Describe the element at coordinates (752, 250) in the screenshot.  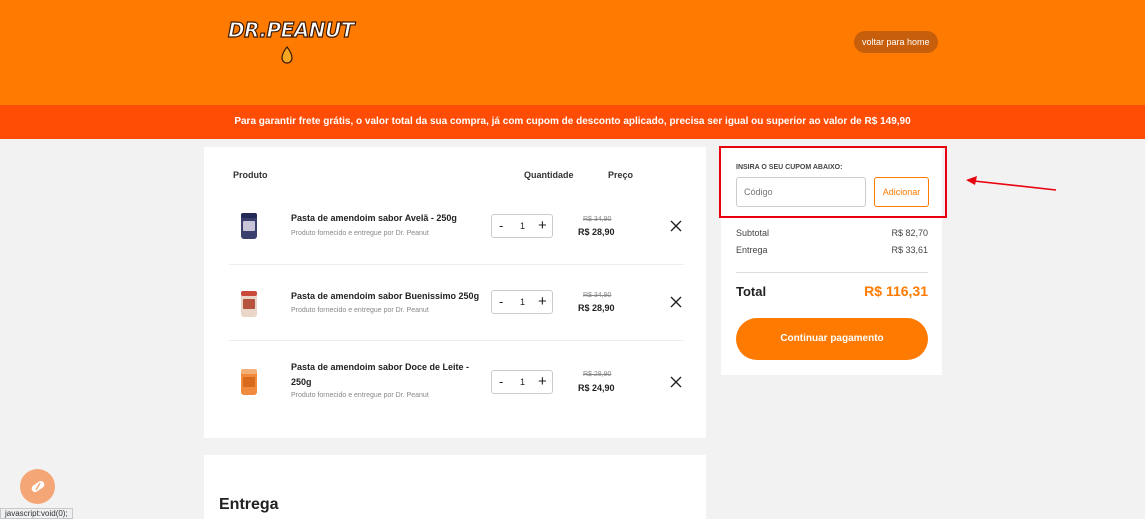
I see `shipping-label: Entrega` at that location.